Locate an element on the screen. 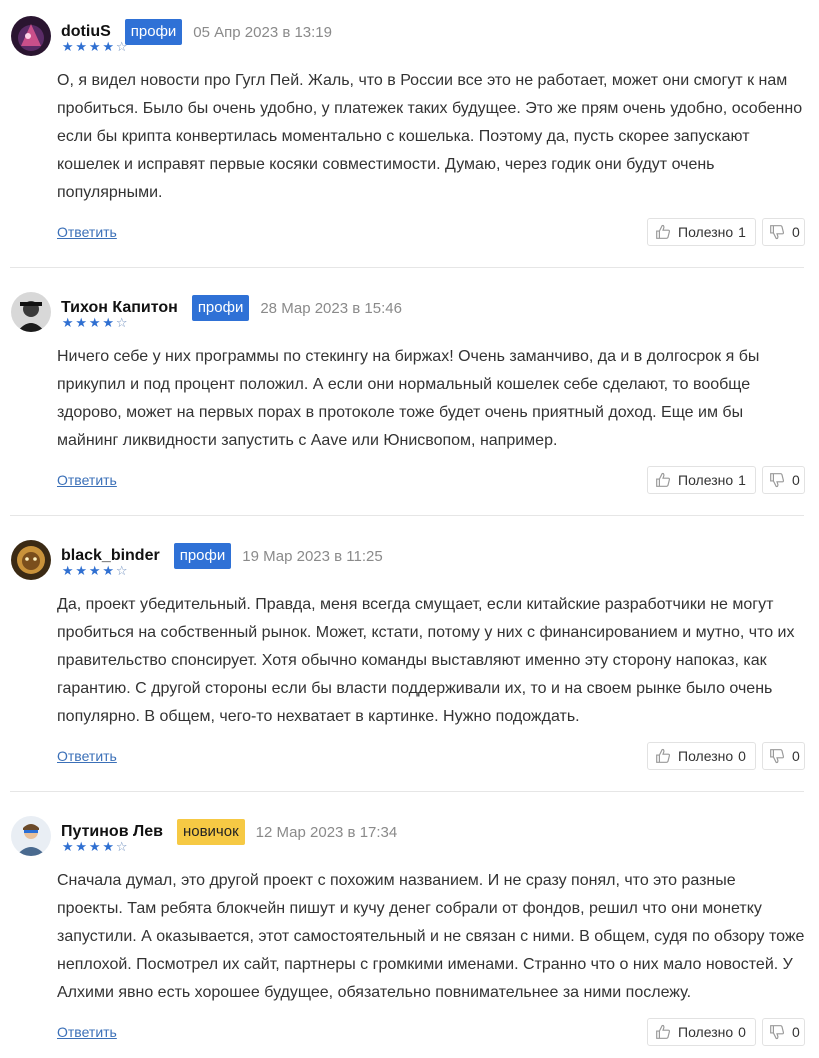  status-badge: новичок is located at coordinates (210, 832).